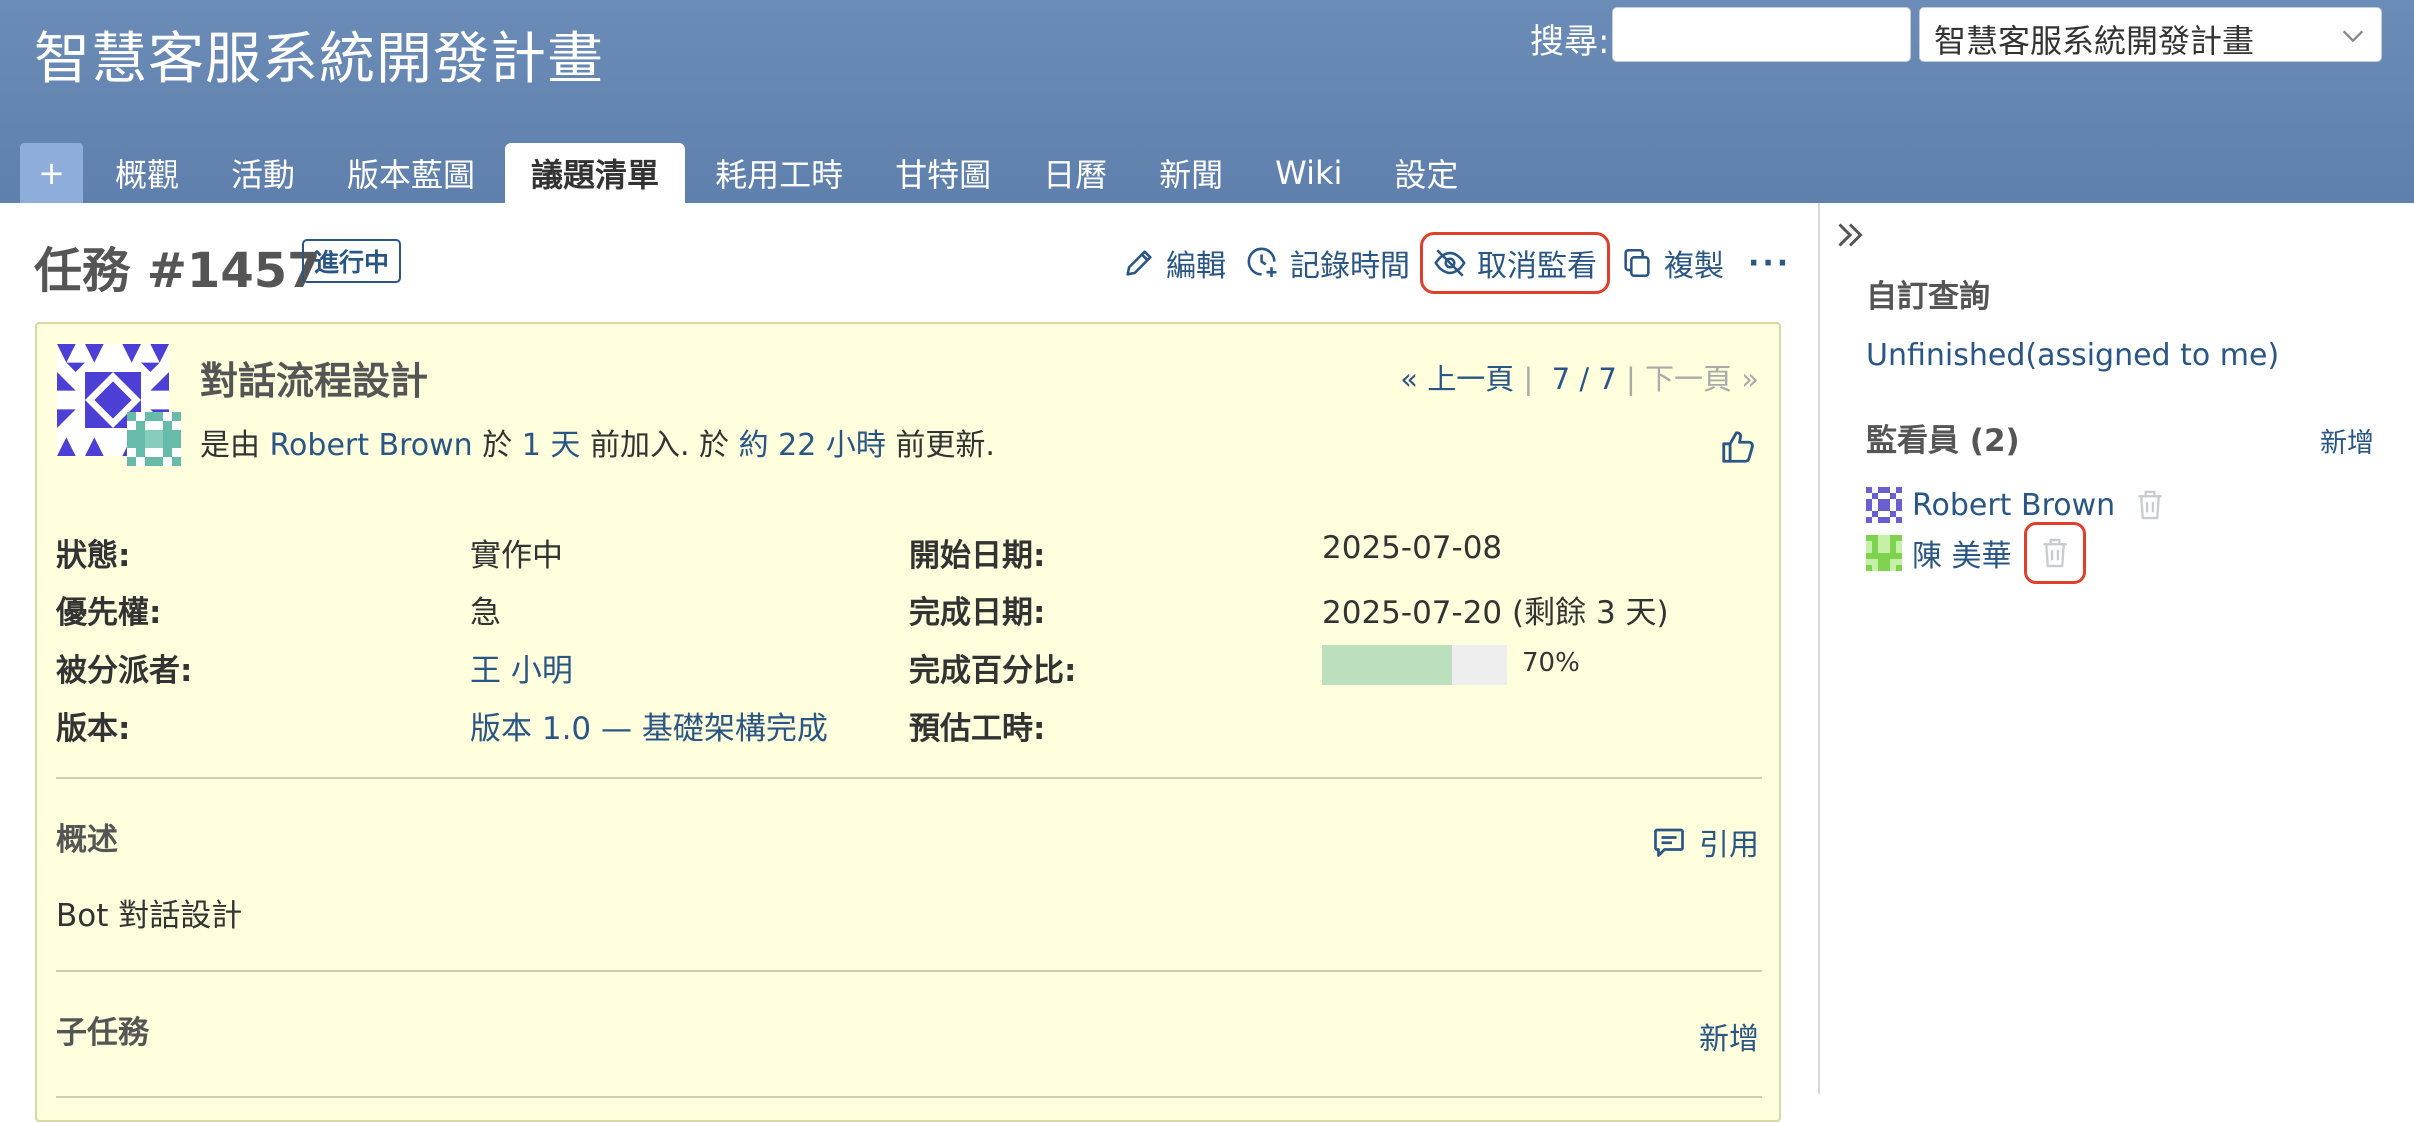 The height and width of the screenshot is (1122, 2414). What do you see at coordinates (497, 445) in the screenshot?
I see `author-mid1: 於` at bounding box center [497, 445].